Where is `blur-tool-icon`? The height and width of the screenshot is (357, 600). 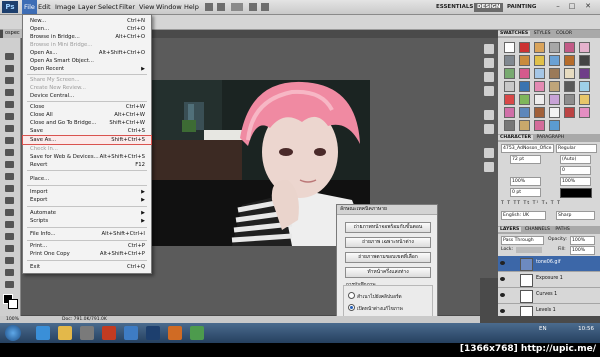
blur-tool-icon is located at coordinates (10, 200).